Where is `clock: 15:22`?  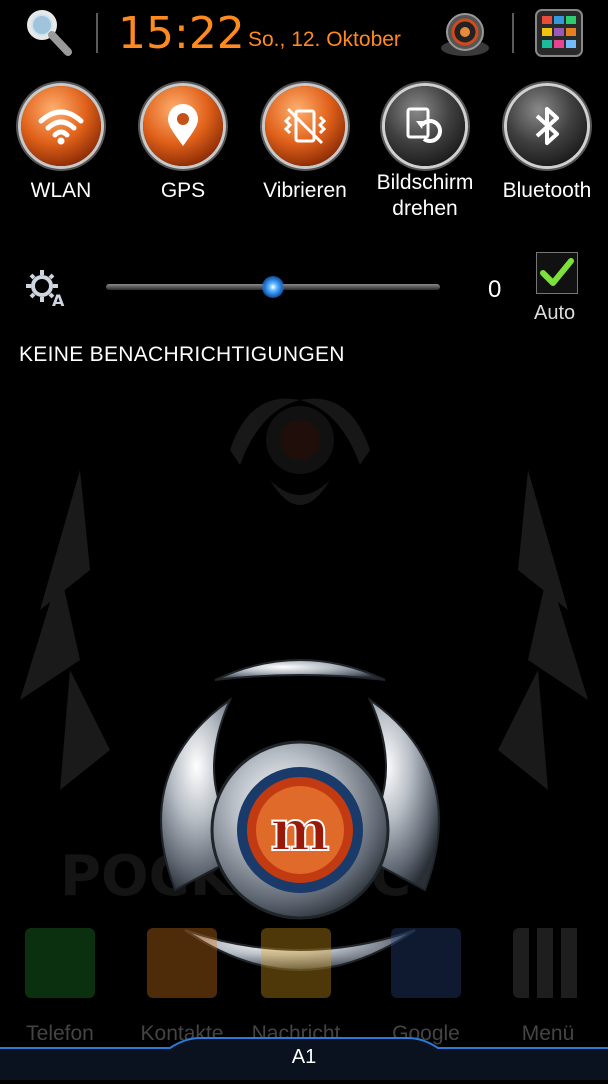 clock: 15:22 is located at coordinates (181, 33).